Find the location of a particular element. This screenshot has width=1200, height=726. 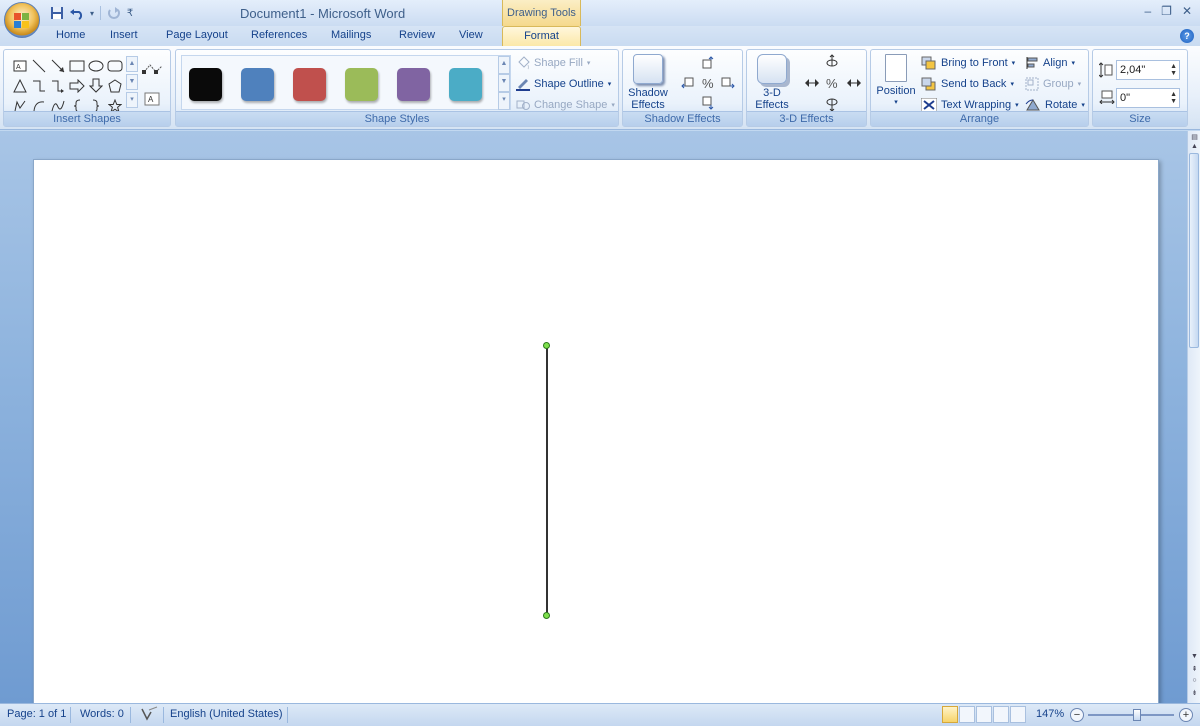

tab-view: View is located at coordinates (471, 35).